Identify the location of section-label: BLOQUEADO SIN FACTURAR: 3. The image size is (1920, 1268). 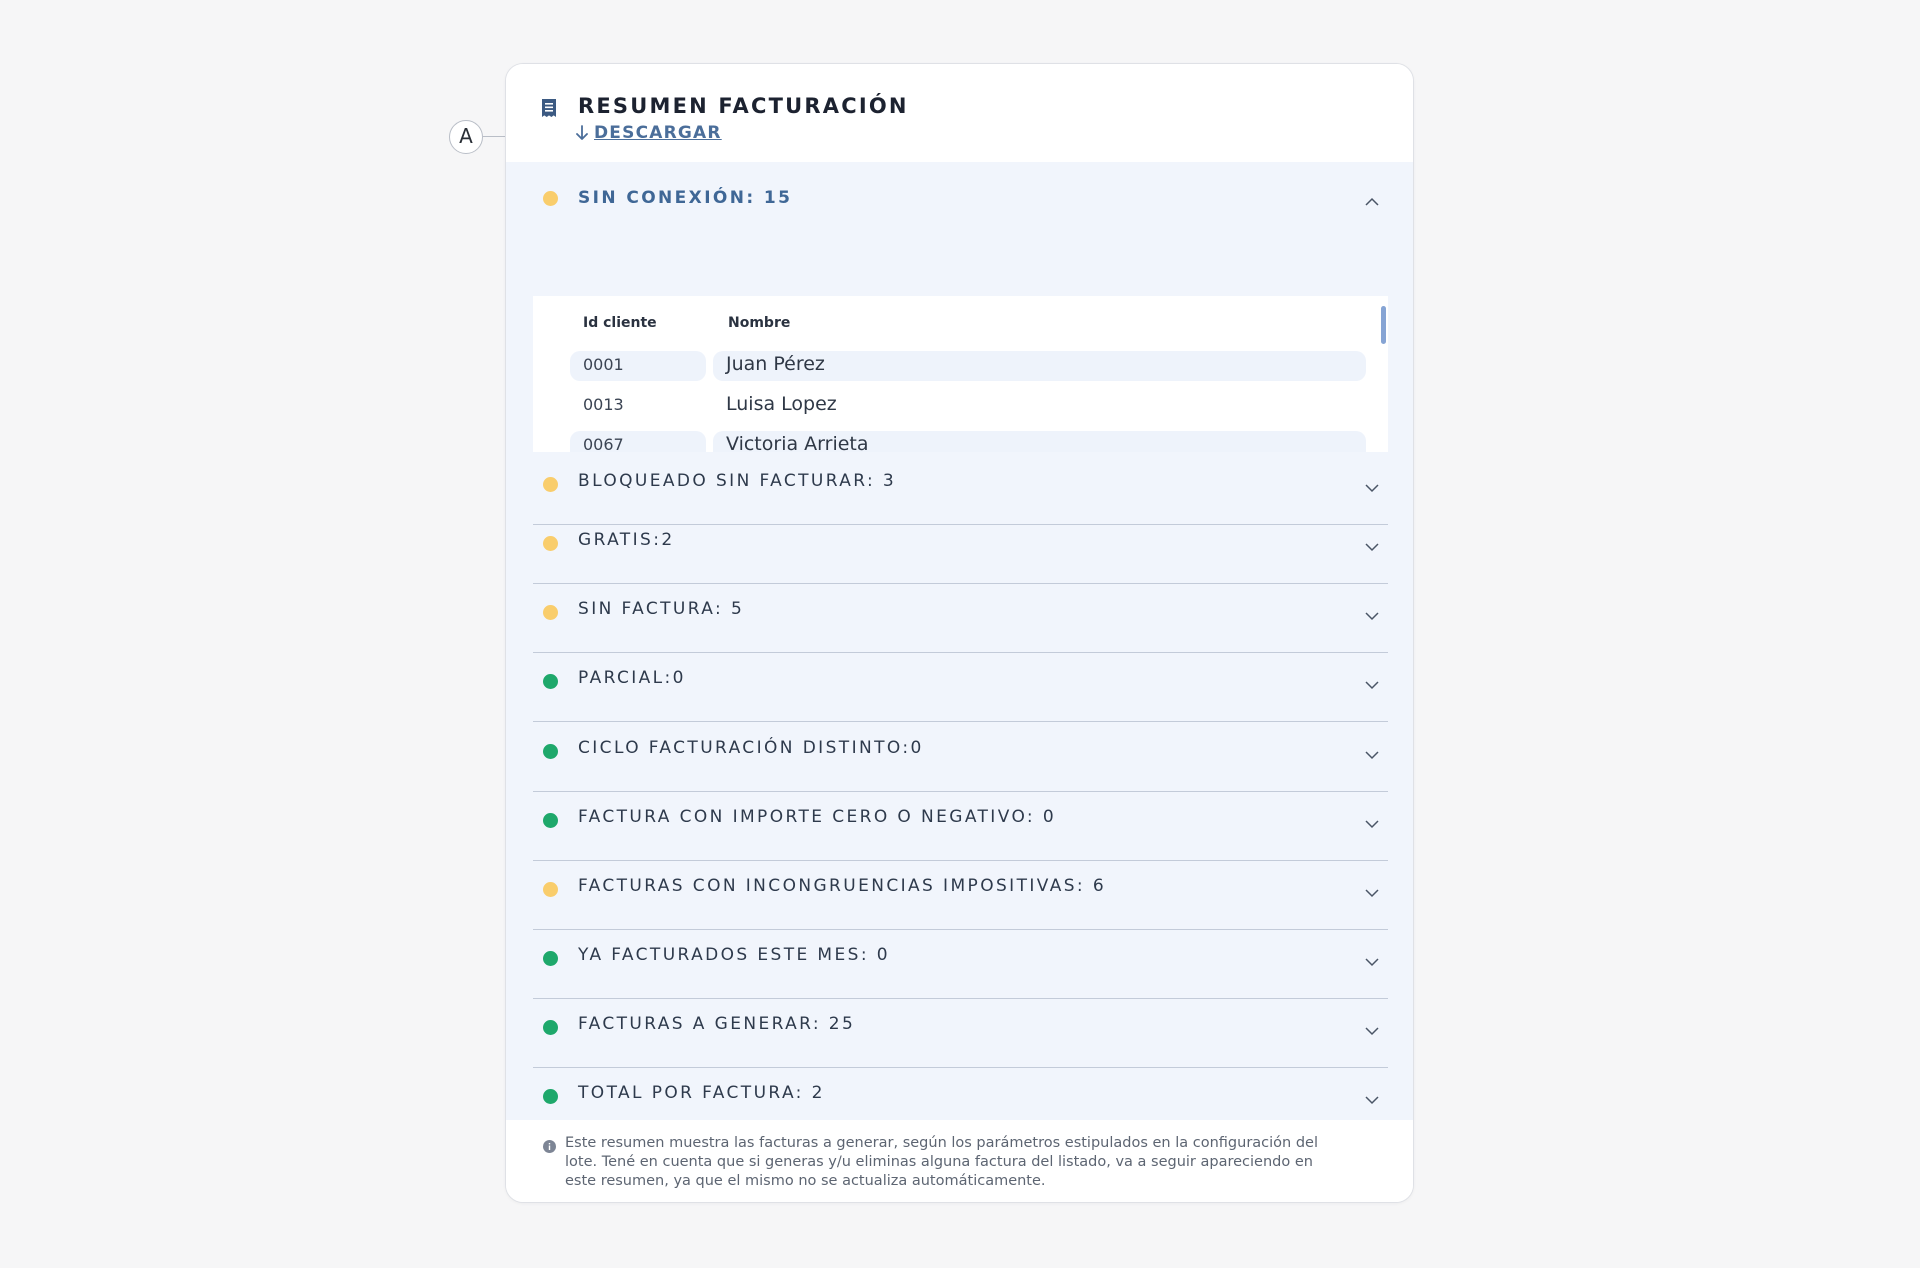
(737, 481).